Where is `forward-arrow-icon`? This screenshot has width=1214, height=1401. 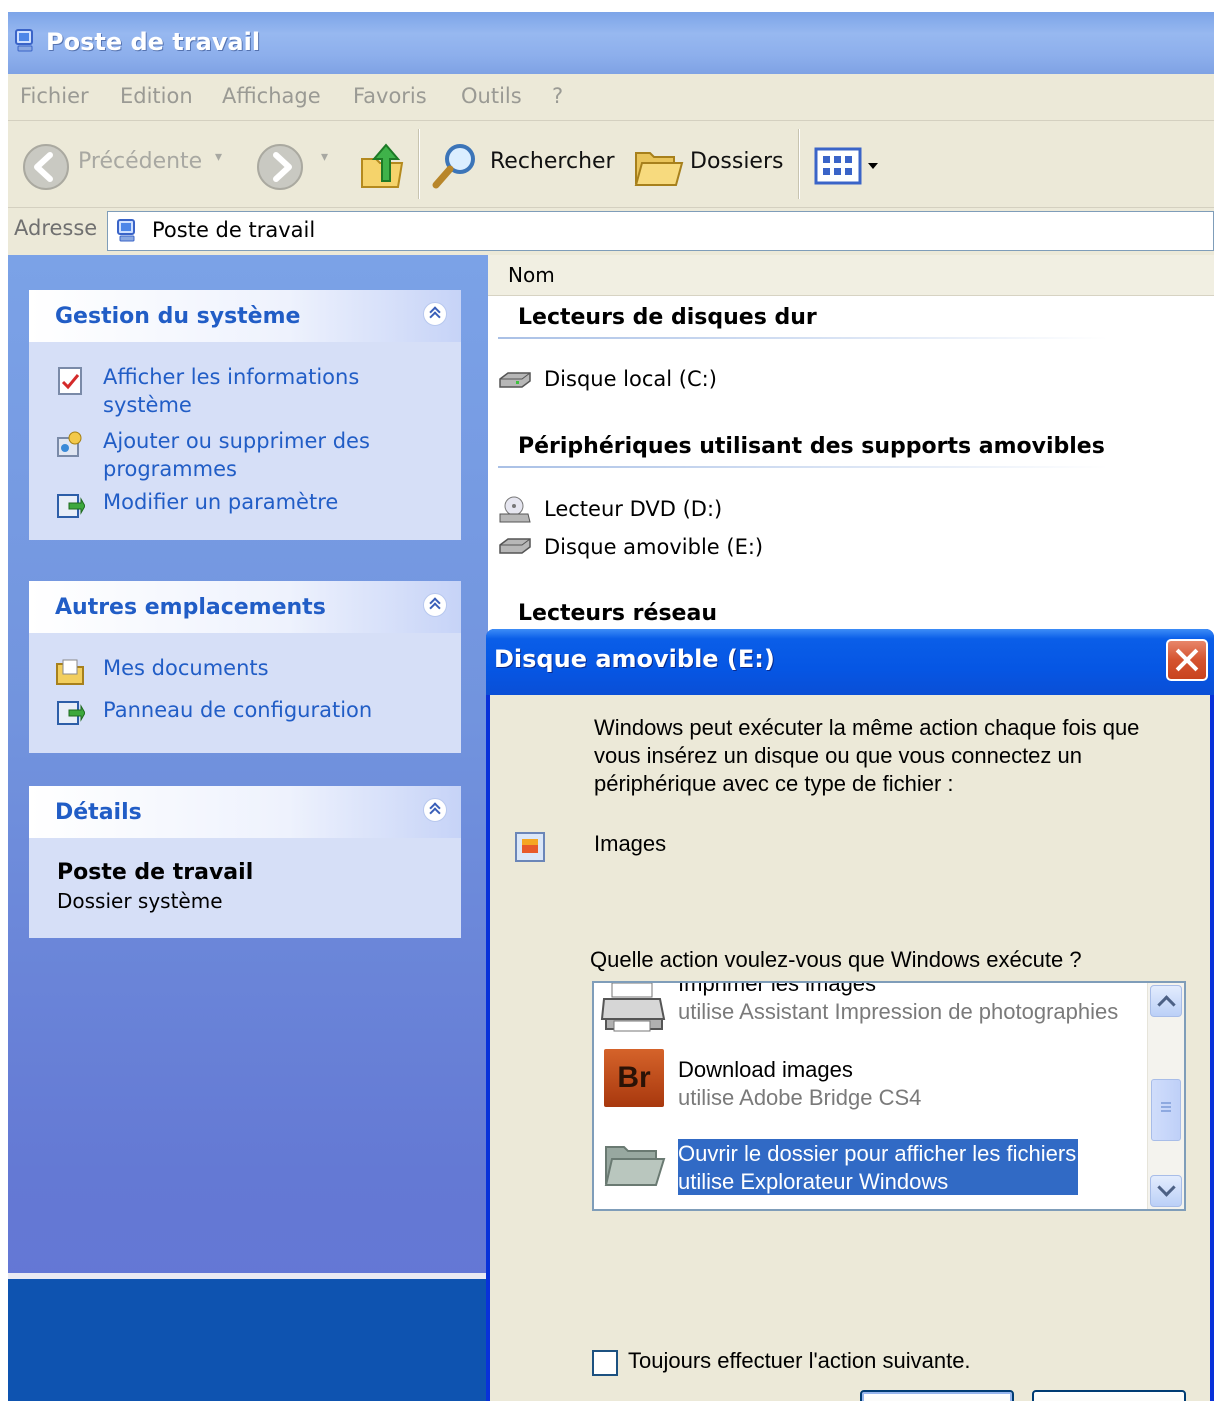
forward-arrow-icon is located at coordinates (280, 167).